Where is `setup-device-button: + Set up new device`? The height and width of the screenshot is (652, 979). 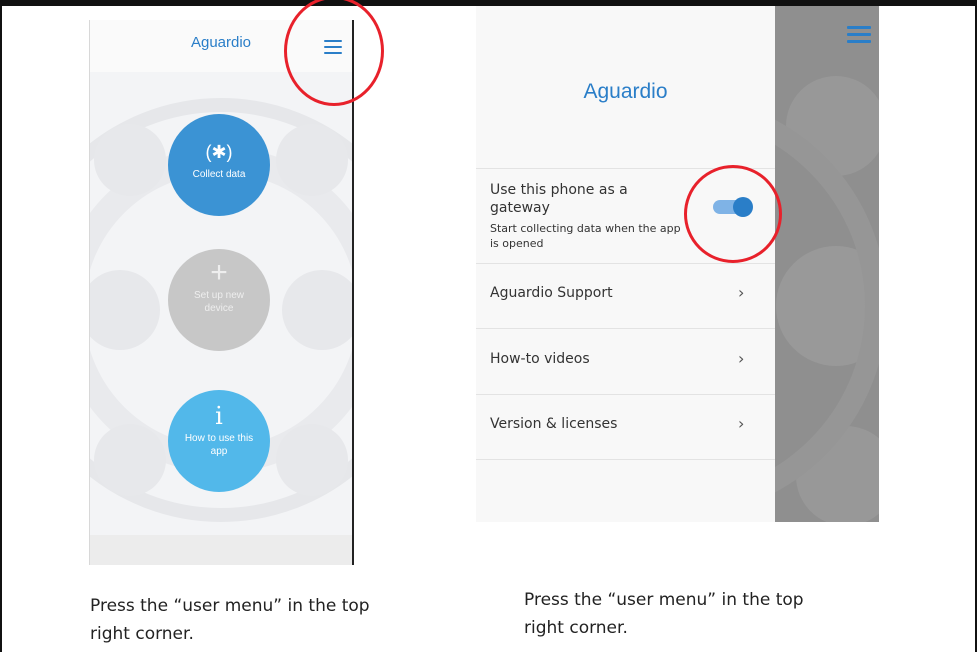 setup-device-button: + Set up new device is located at coordinates (219, 300).